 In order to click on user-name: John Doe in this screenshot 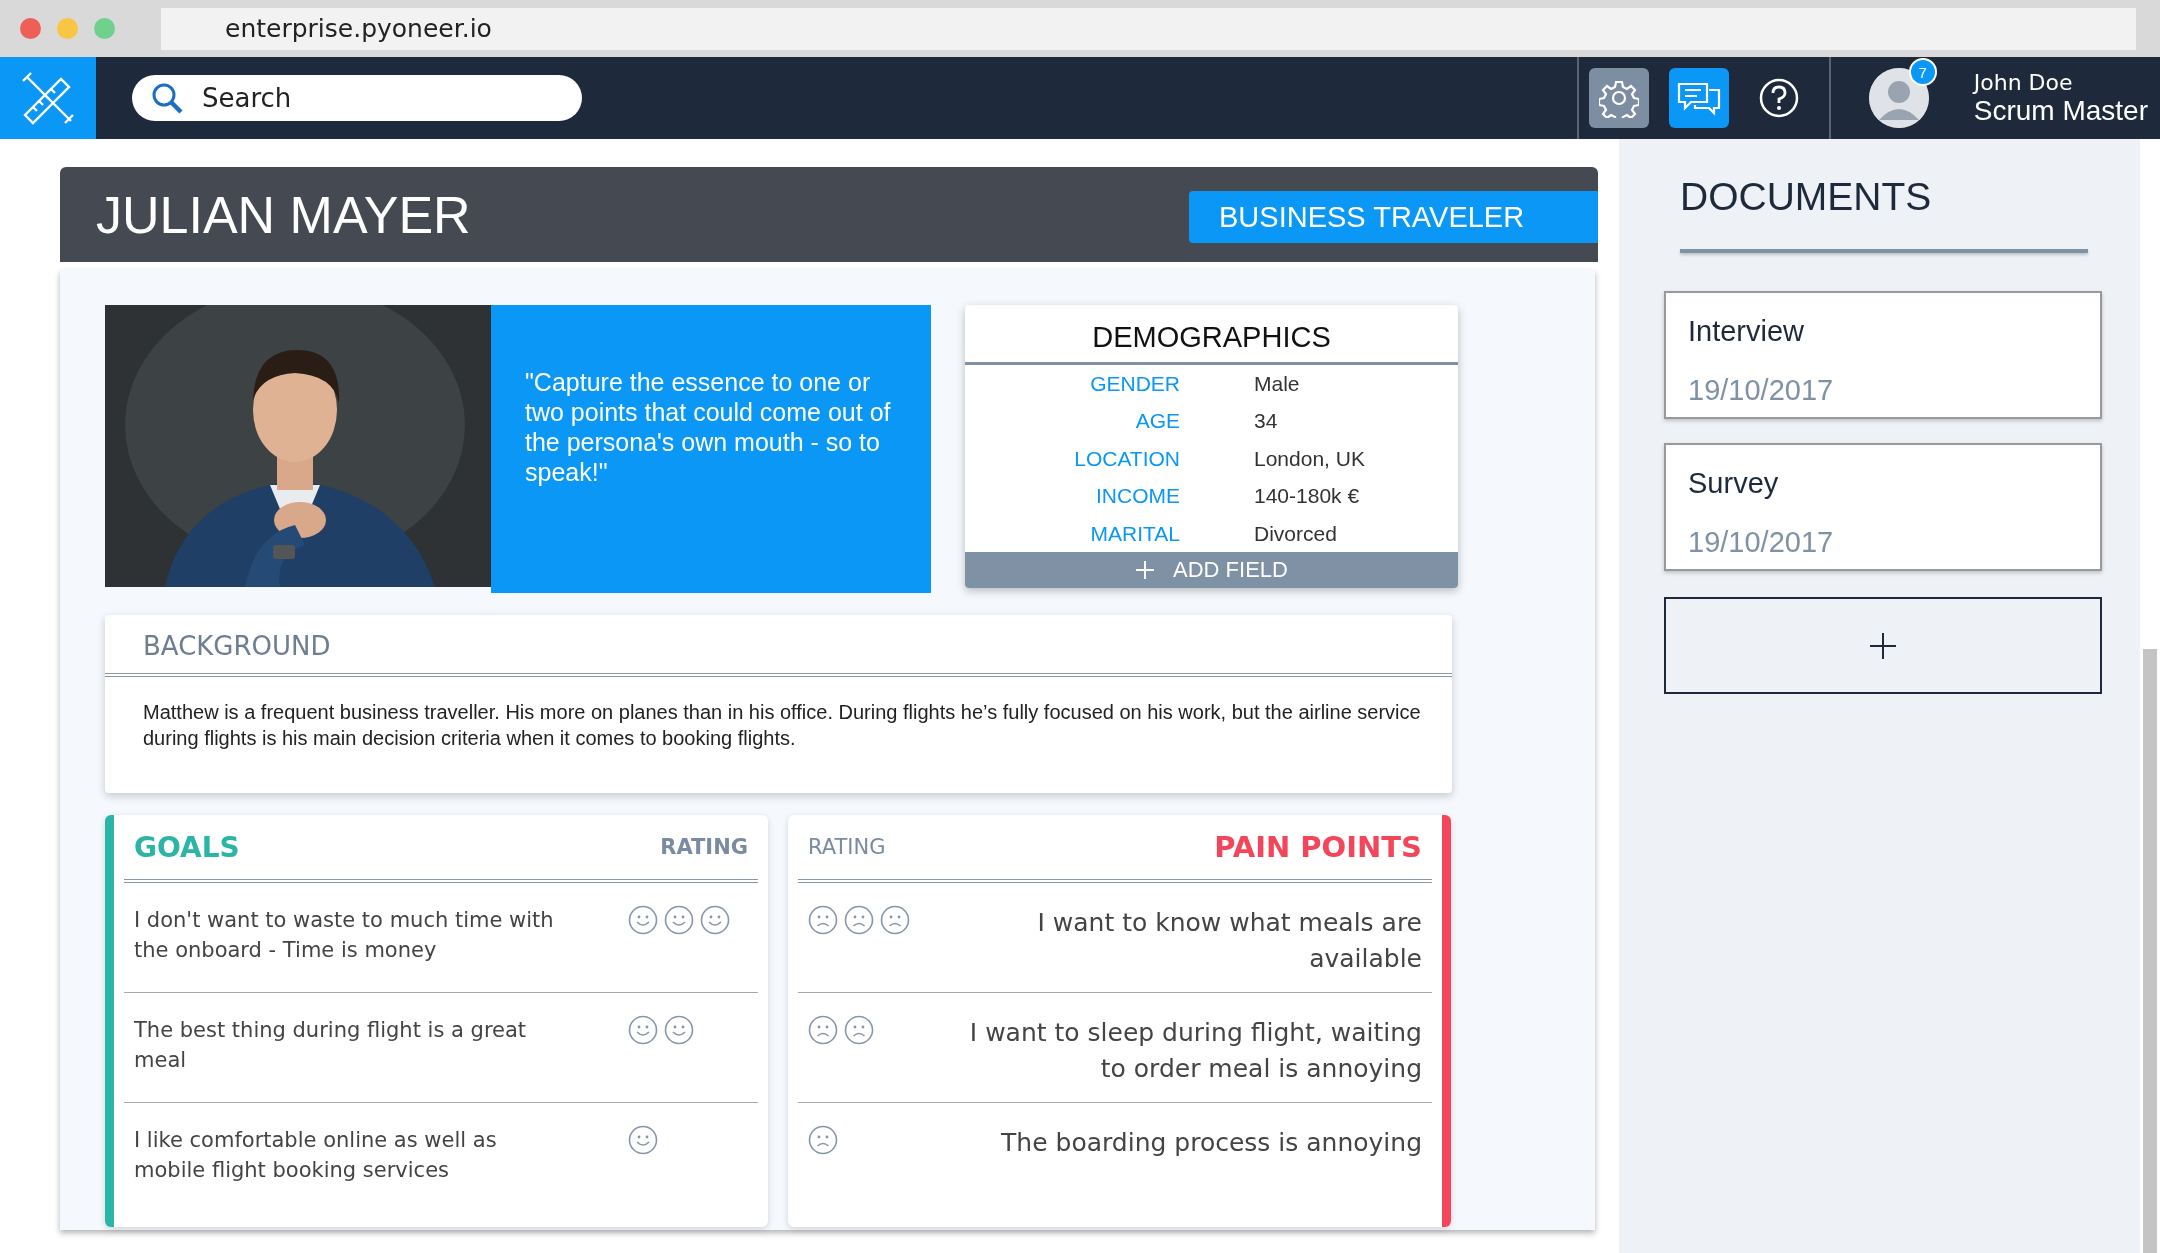, I will do `click(2023, 82)`.